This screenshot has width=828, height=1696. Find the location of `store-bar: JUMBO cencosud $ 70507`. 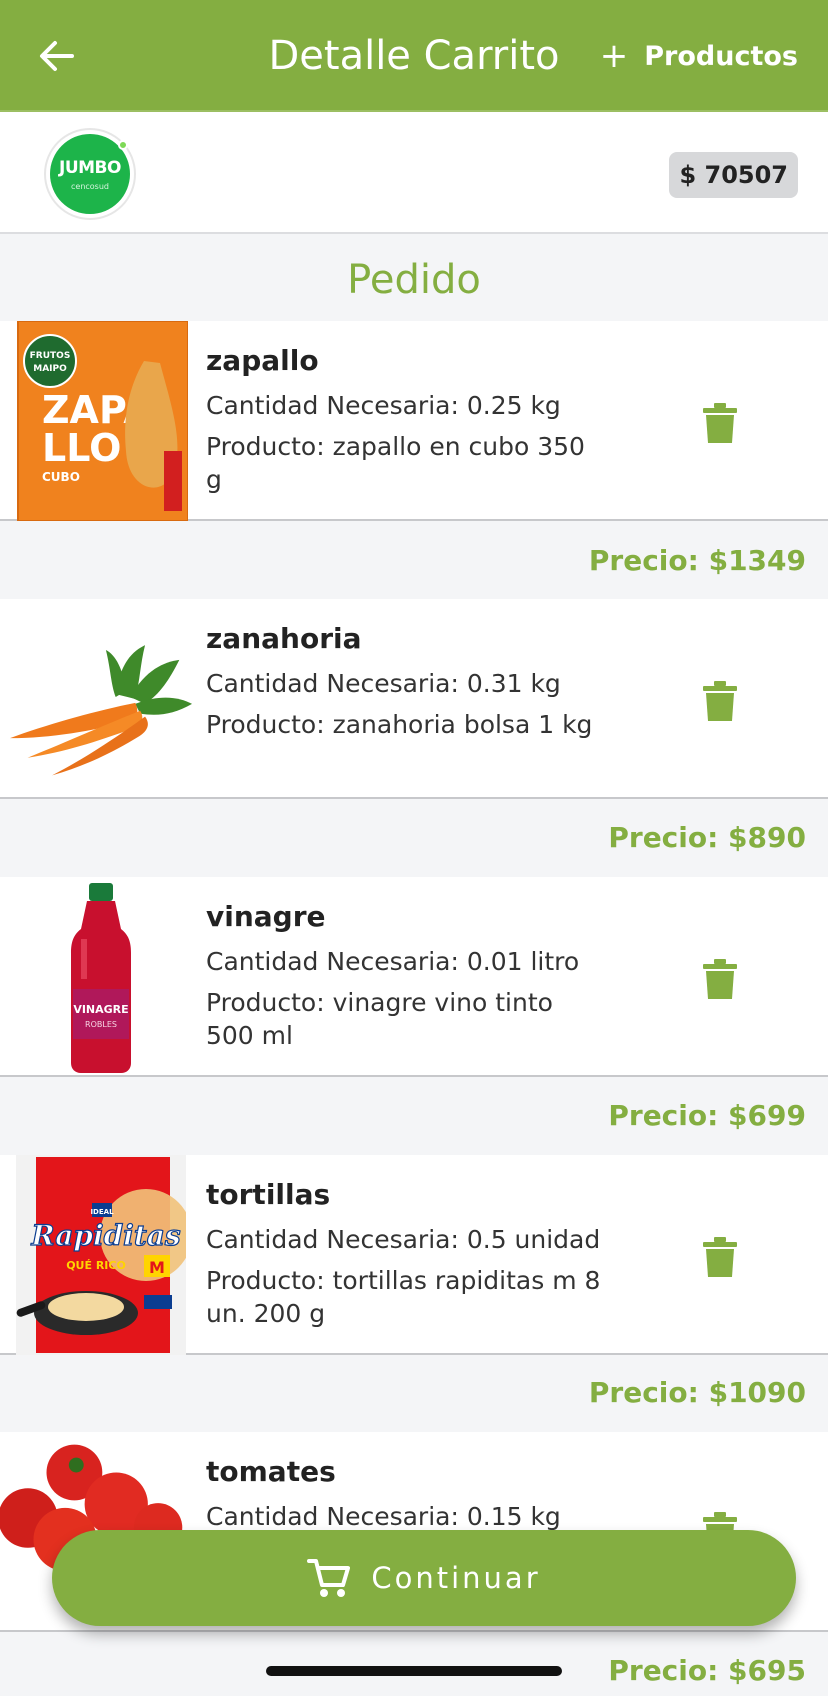

store-bar: JUMBO cencosud $ 70507 is located at coordinates (414, 173).